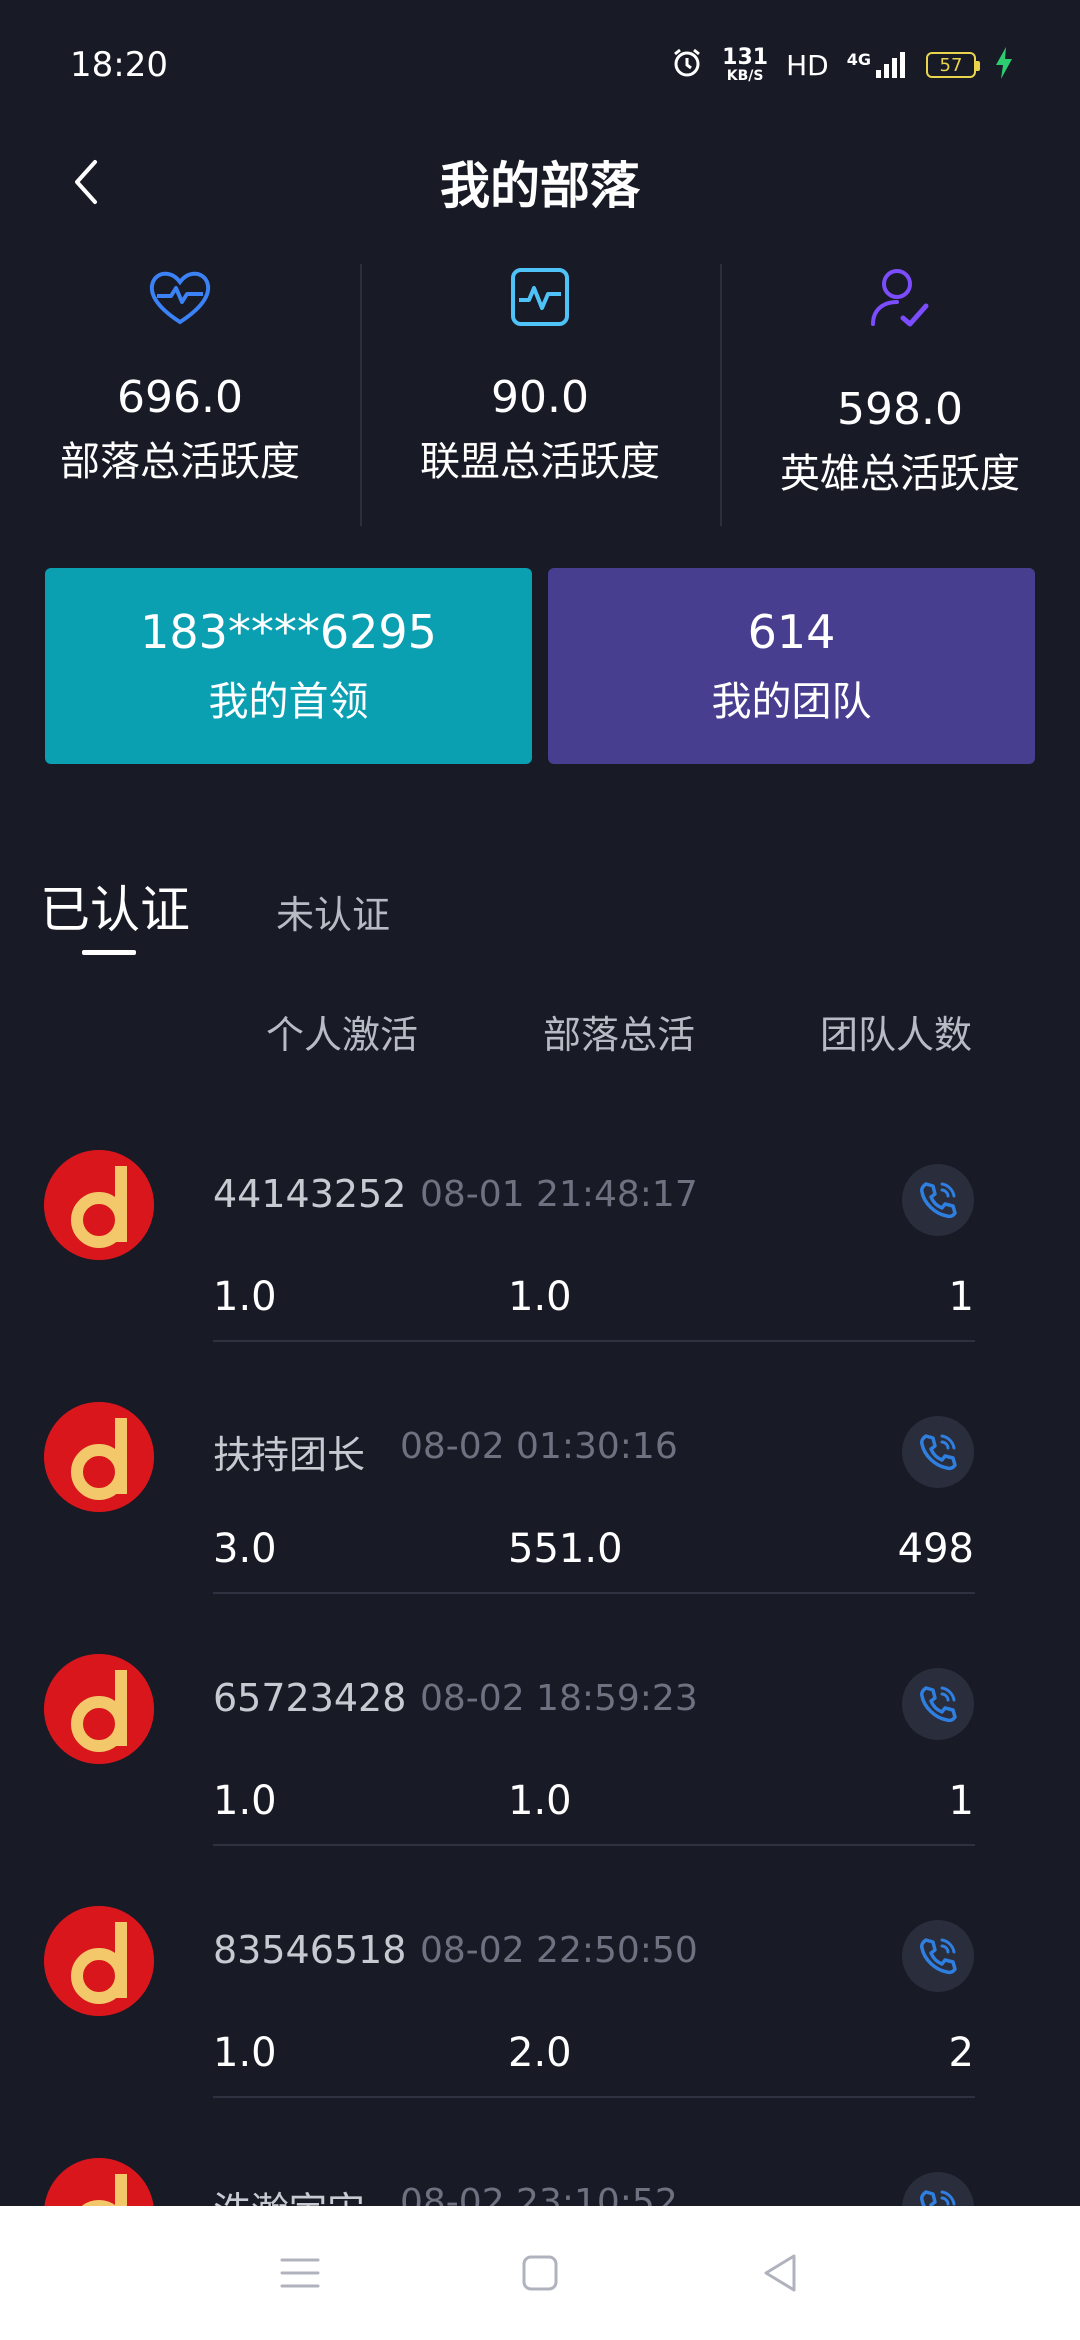 The width and height of the screenshot is (1080, 2340). I want to click on signal-icon: 4G, so click(877, 65).